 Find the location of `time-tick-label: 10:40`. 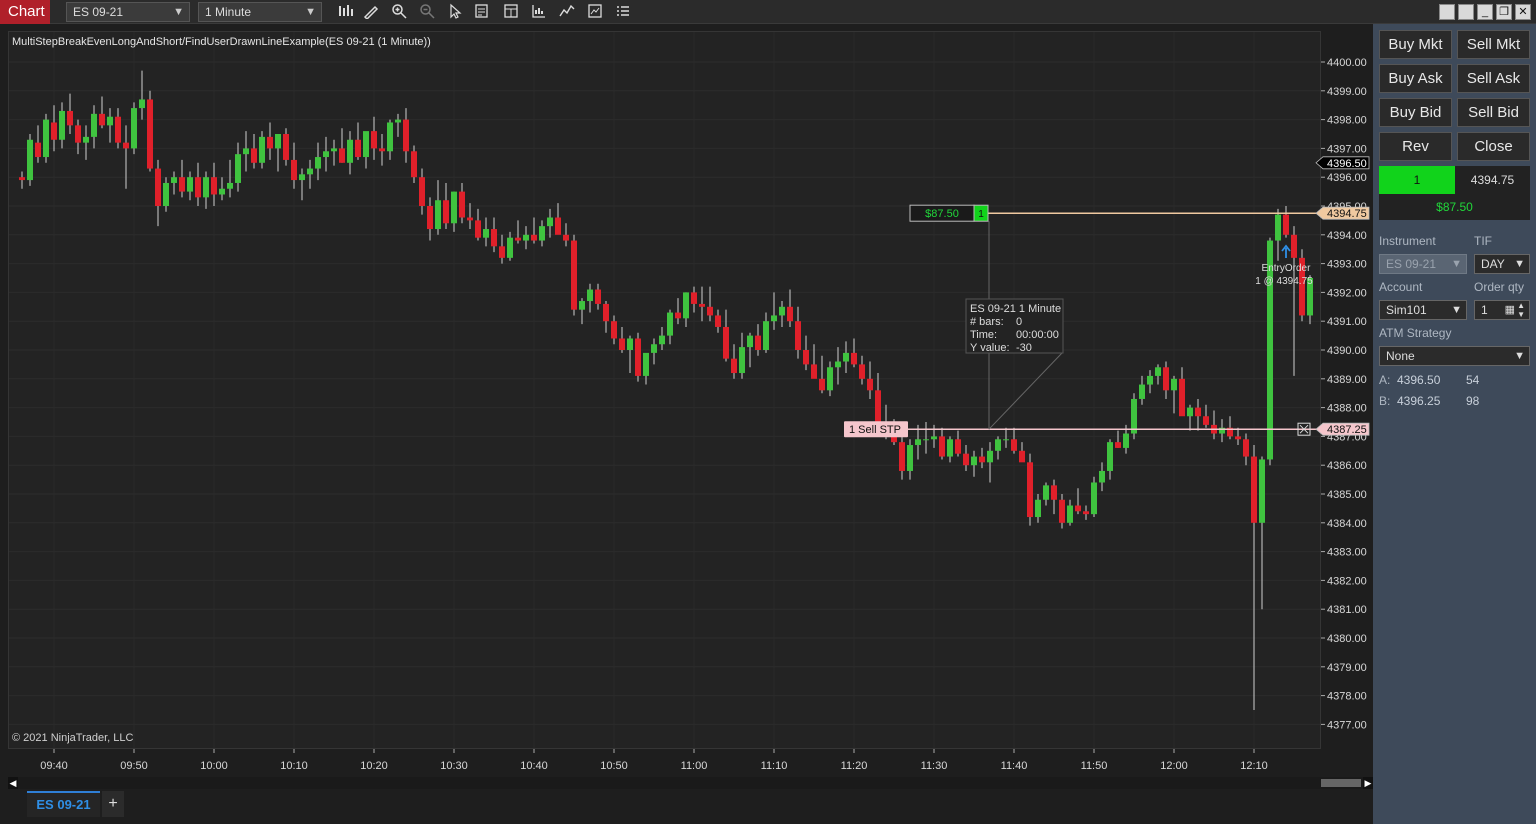

time-tick-label: 10:40 is located at coordinates (534, 766).